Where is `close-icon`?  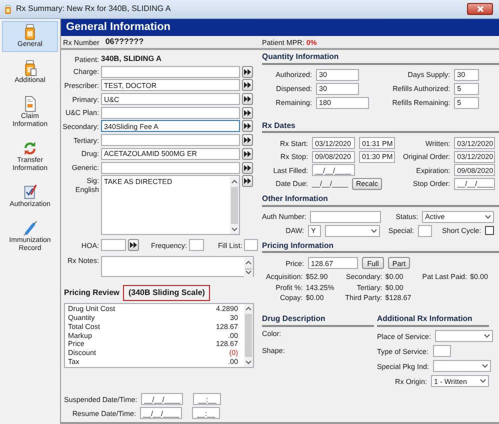
close-icon is located at coordinates (480, 9).